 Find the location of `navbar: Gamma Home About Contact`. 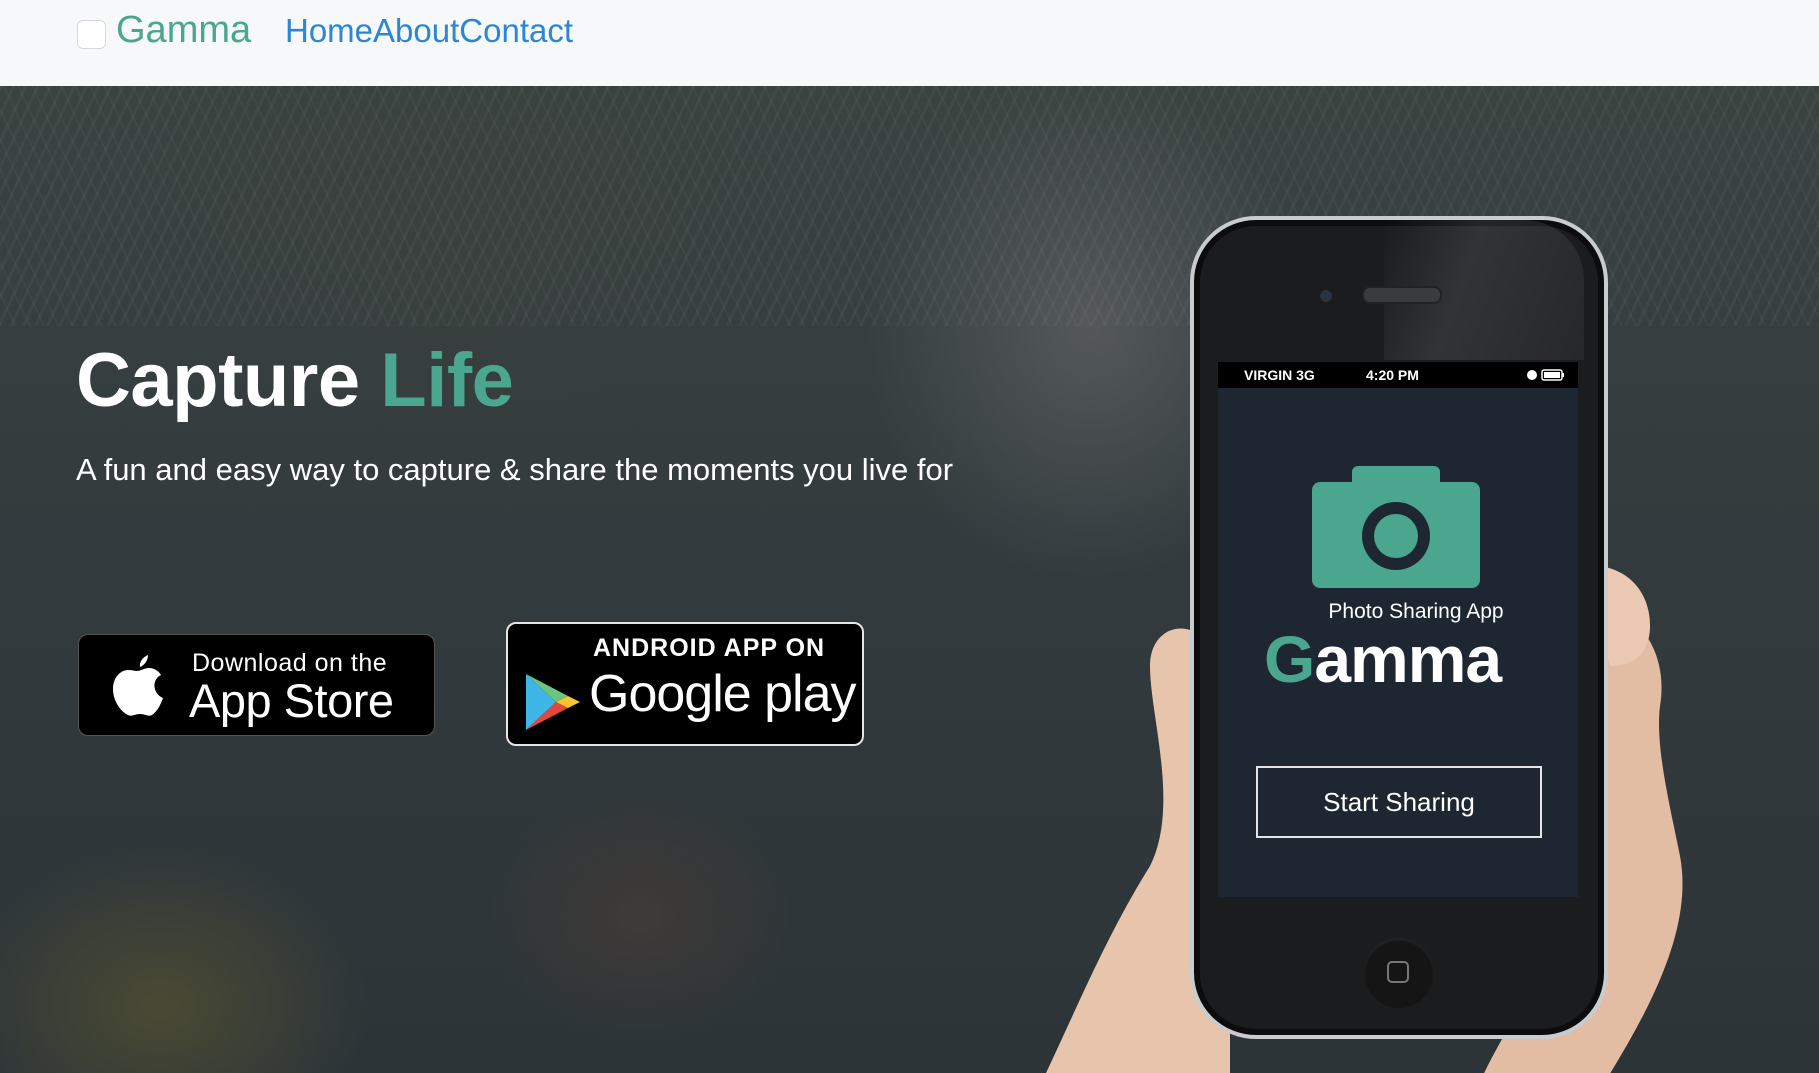

navbar: Gamma Home About Contact is located at coordinates (909, 43).